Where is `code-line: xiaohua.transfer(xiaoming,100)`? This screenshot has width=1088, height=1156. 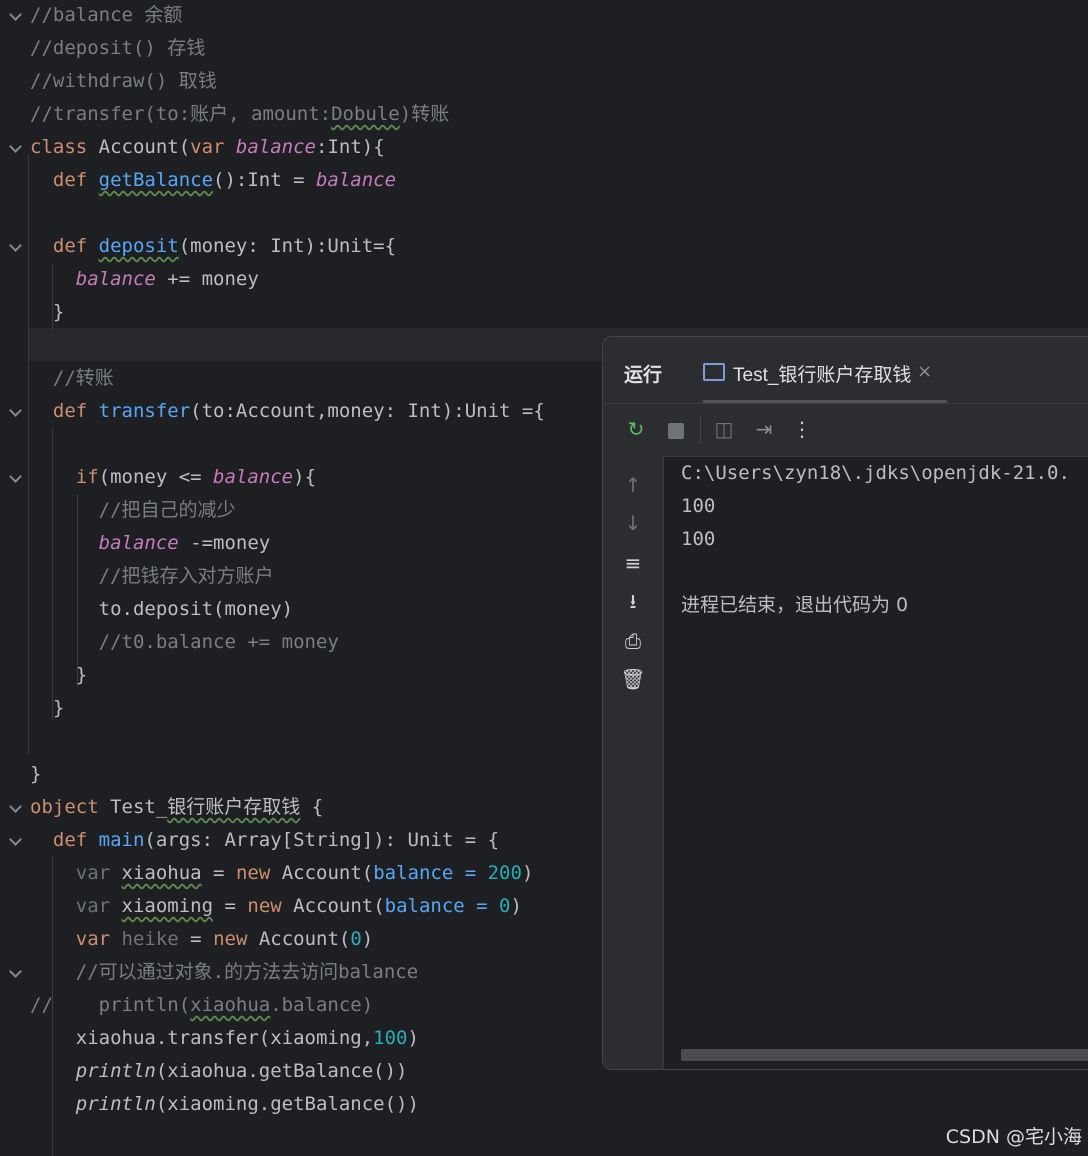 code-line: xiaohua.transfer(xiaoming,100) is located at coordinates (224, 1038).